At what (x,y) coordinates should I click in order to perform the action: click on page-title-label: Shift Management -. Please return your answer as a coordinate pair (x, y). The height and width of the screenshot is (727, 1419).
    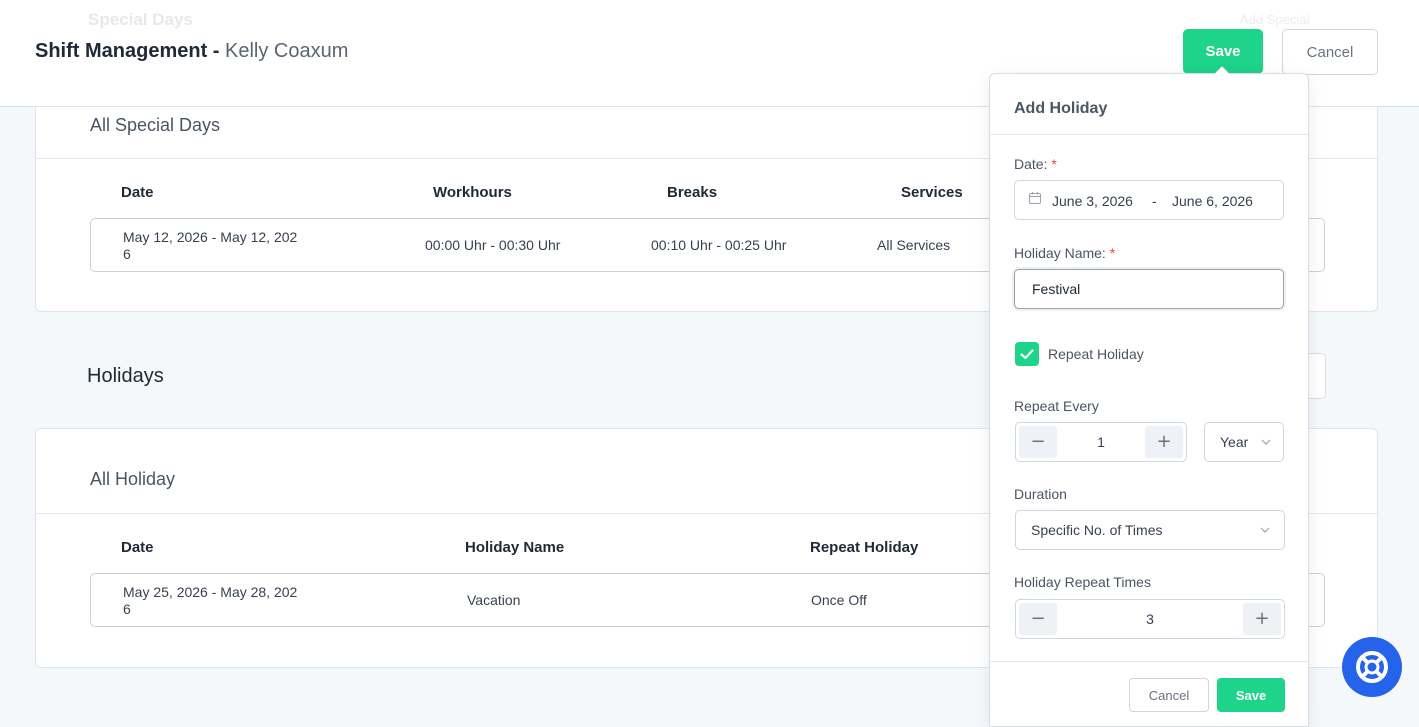
    Looking at the image, I should click on (130, 51).